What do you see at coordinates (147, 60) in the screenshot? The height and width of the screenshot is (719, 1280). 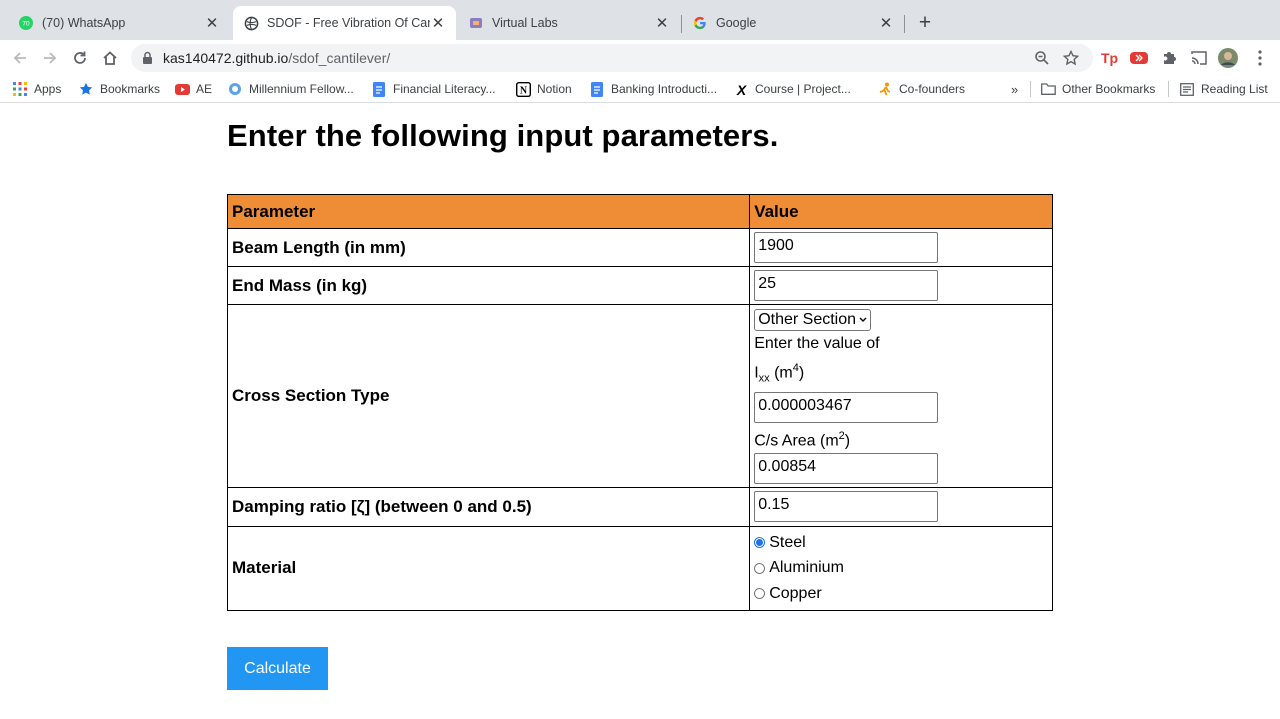 I see `lock-icon` at bounding box center [147, 60].